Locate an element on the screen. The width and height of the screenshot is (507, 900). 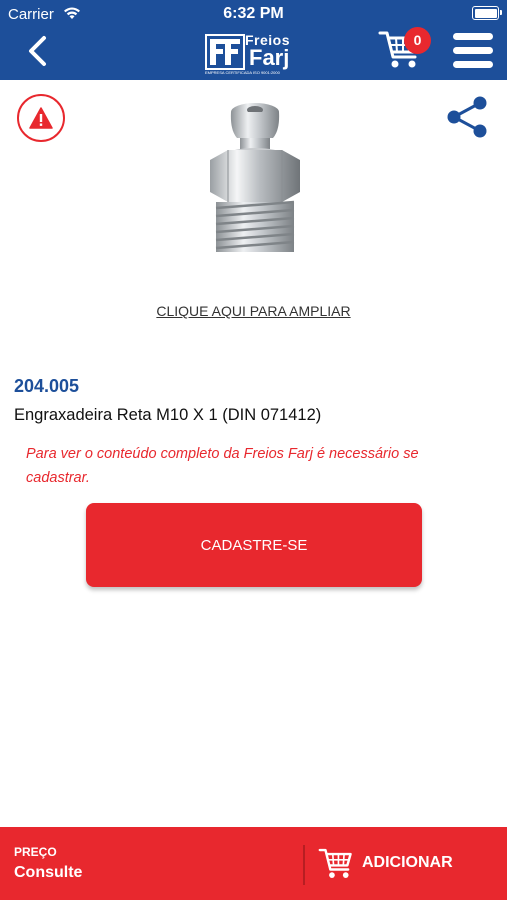
price-label: PREÇO is located at coordinates (35, 852).